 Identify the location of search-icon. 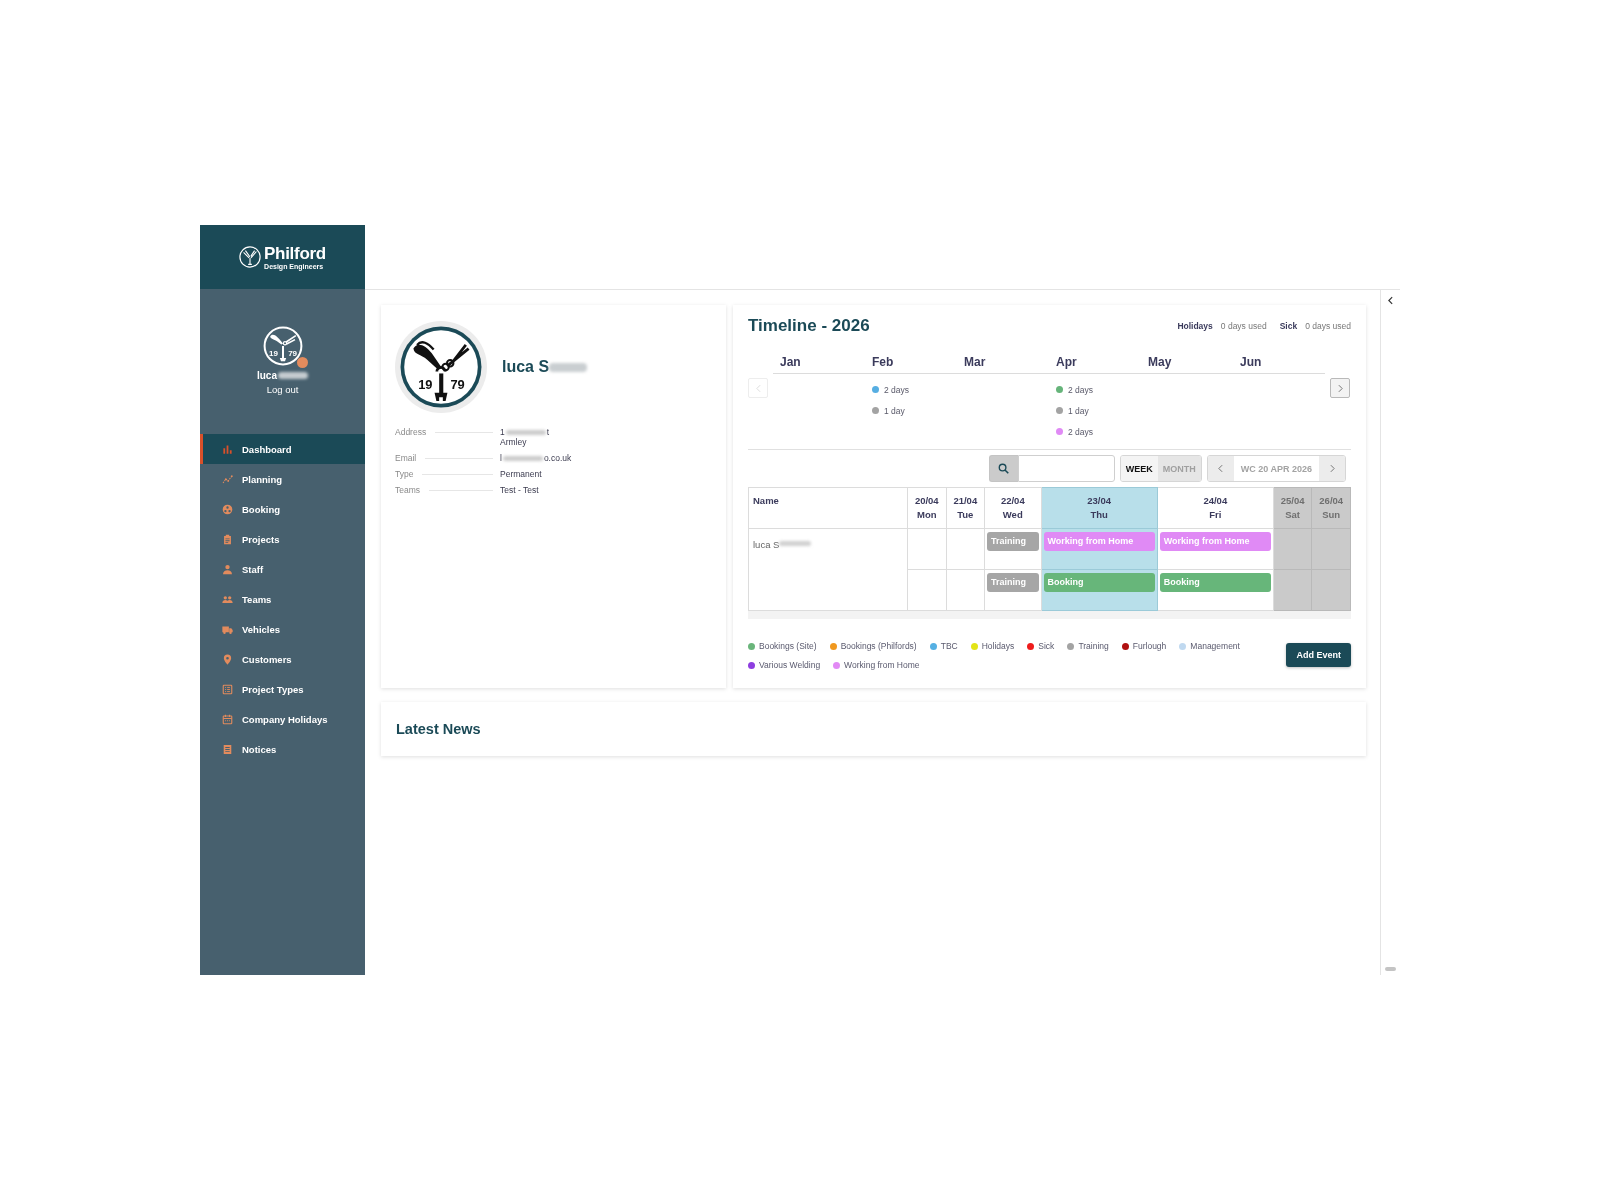
(1004, 468).